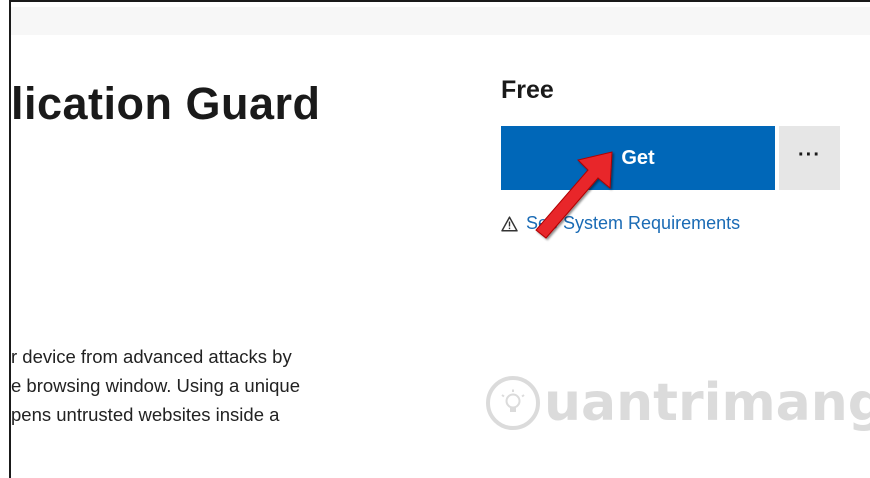 The height and width of the screenshot is (478, 870). Describe the element at coordinates (155, 385) in the screenshot. I see `description-line: e browsing window. Using a unique` at that location.